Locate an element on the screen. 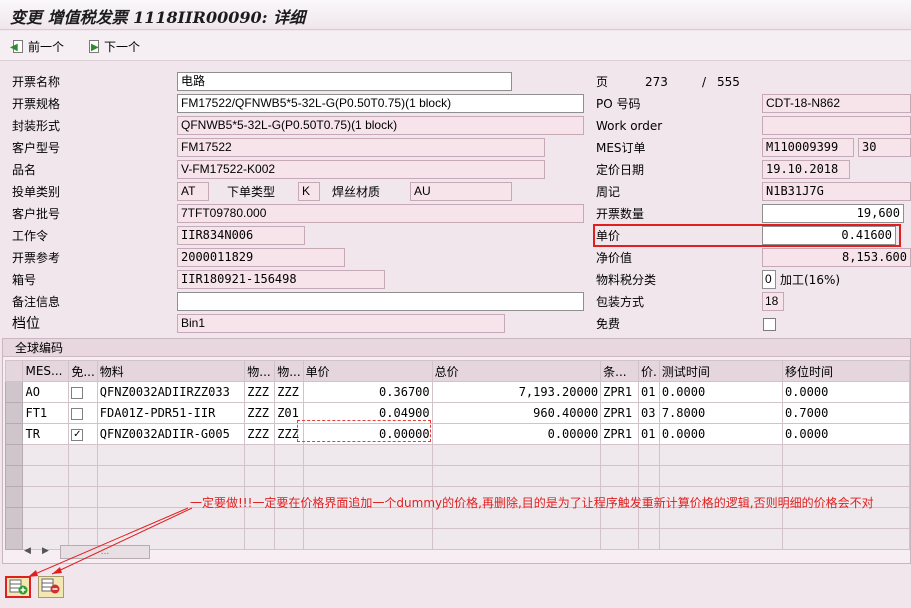 The height and width of the screenshot is (608, 911). row-selector-header is located at coordinates (14, 371).